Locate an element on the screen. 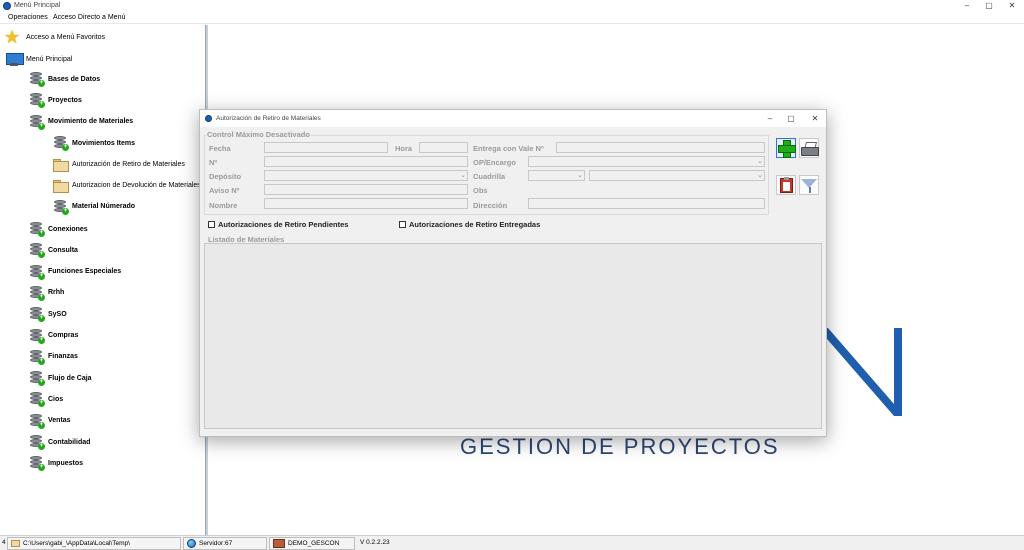 Image resolution: width=1024 pixels, height=550 pixels. tree-item-label: Cios is located at coordinates (56, 399).